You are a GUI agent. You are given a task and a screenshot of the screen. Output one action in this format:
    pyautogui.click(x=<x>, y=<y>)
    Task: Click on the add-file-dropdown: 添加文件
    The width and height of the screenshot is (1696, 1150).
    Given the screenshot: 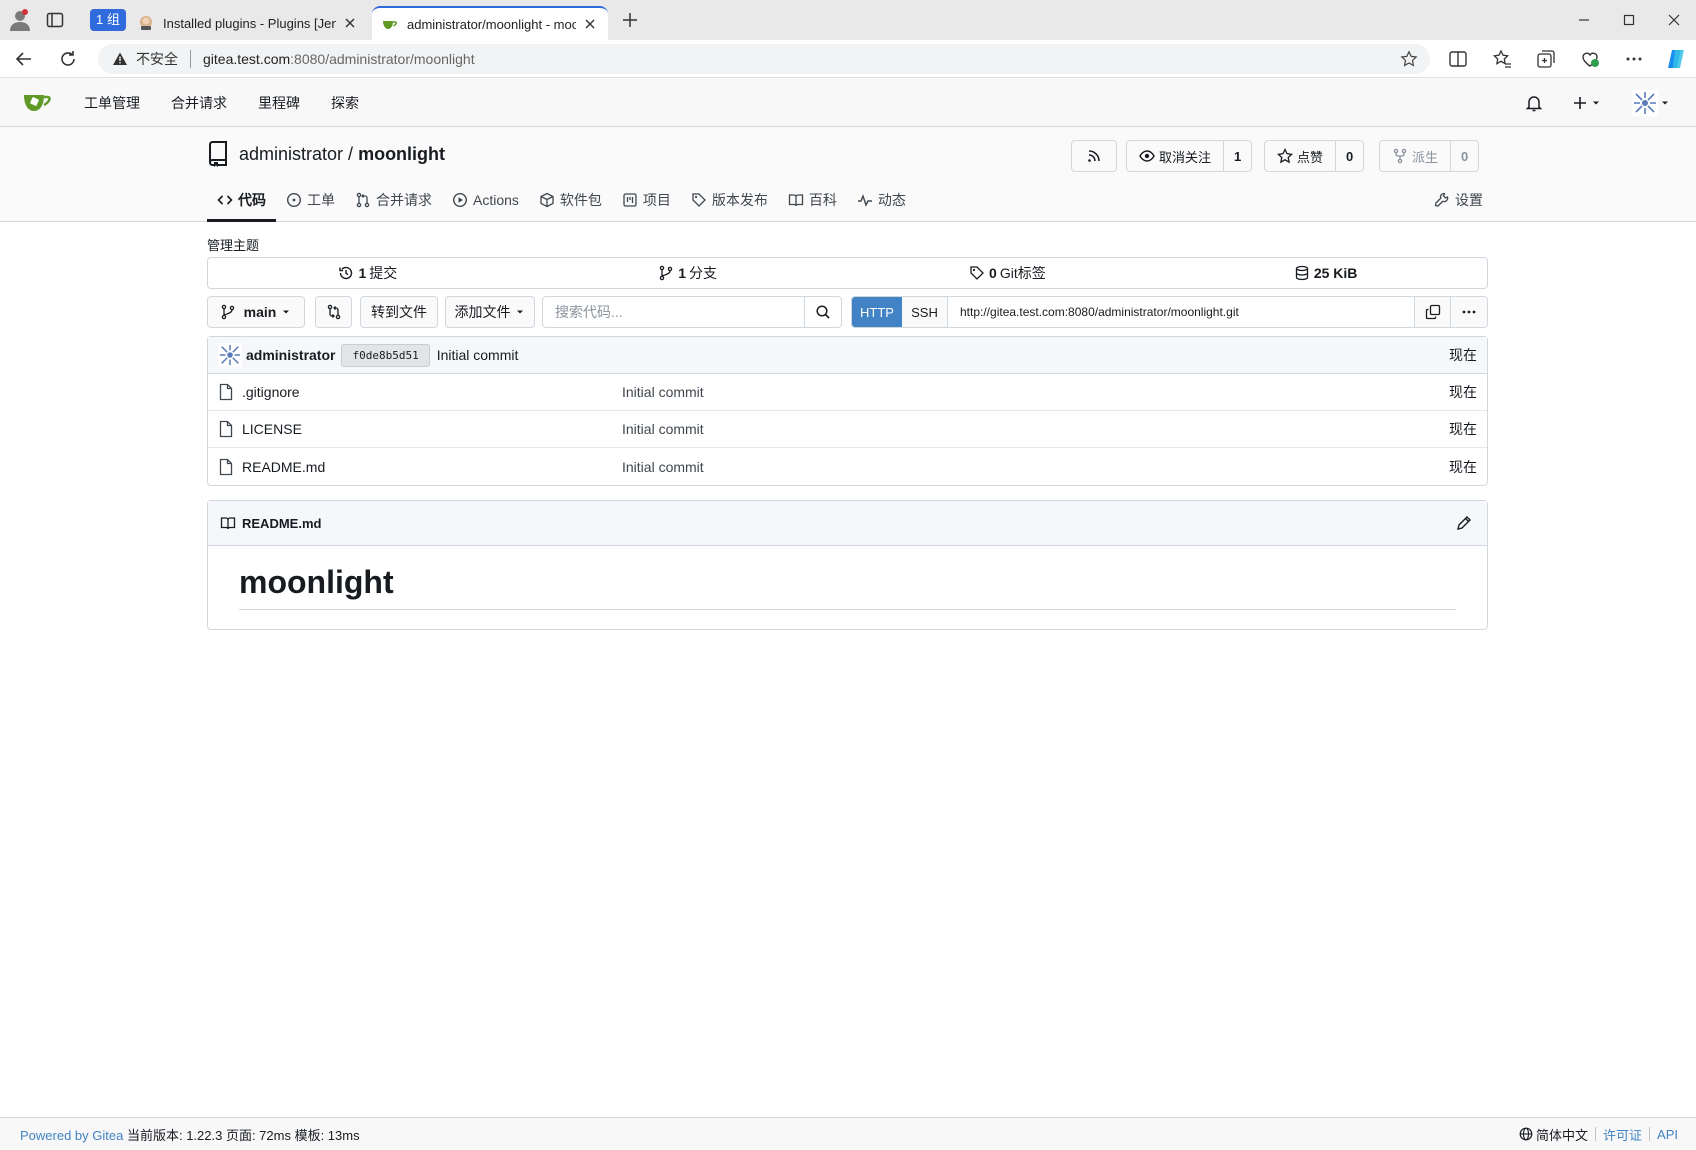 What is the action you would take?
    pyautogui.click(x=490, y=312)
    